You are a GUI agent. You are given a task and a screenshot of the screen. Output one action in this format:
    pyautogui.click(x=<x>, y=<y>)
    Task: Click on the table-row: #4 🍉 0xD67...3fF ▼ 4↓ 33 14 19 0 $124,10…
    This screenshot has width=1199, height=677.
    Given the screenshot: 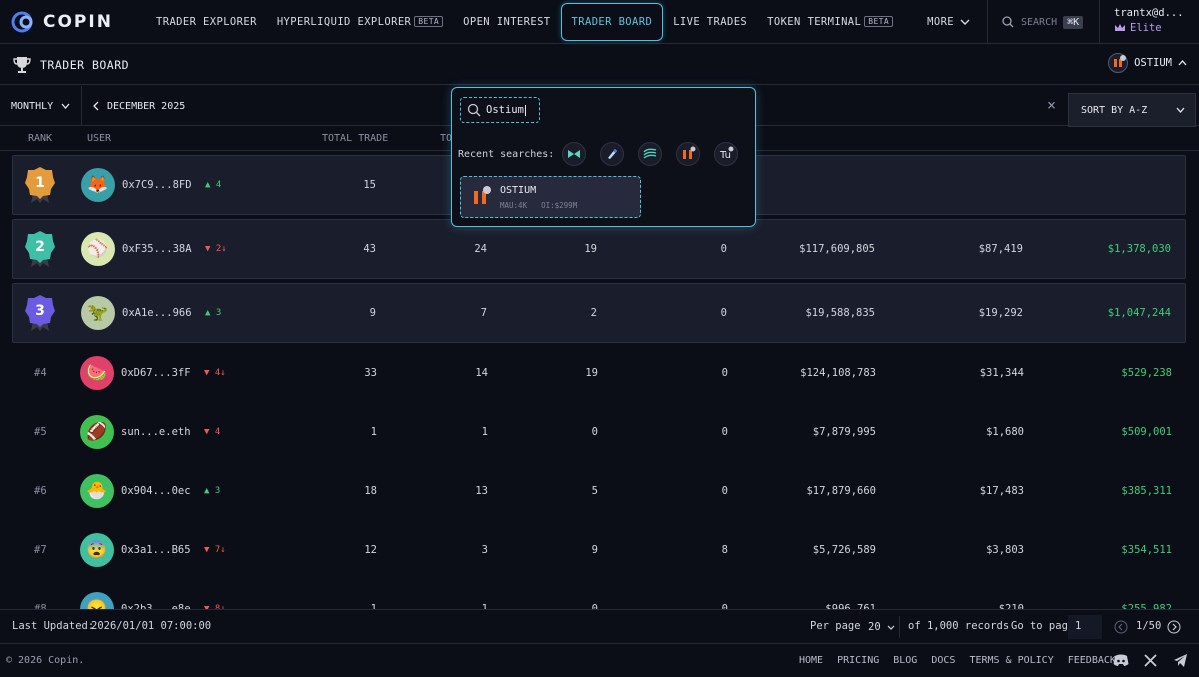 What is the action you would take?
    pyautogui.click(x=599, y=373)
    